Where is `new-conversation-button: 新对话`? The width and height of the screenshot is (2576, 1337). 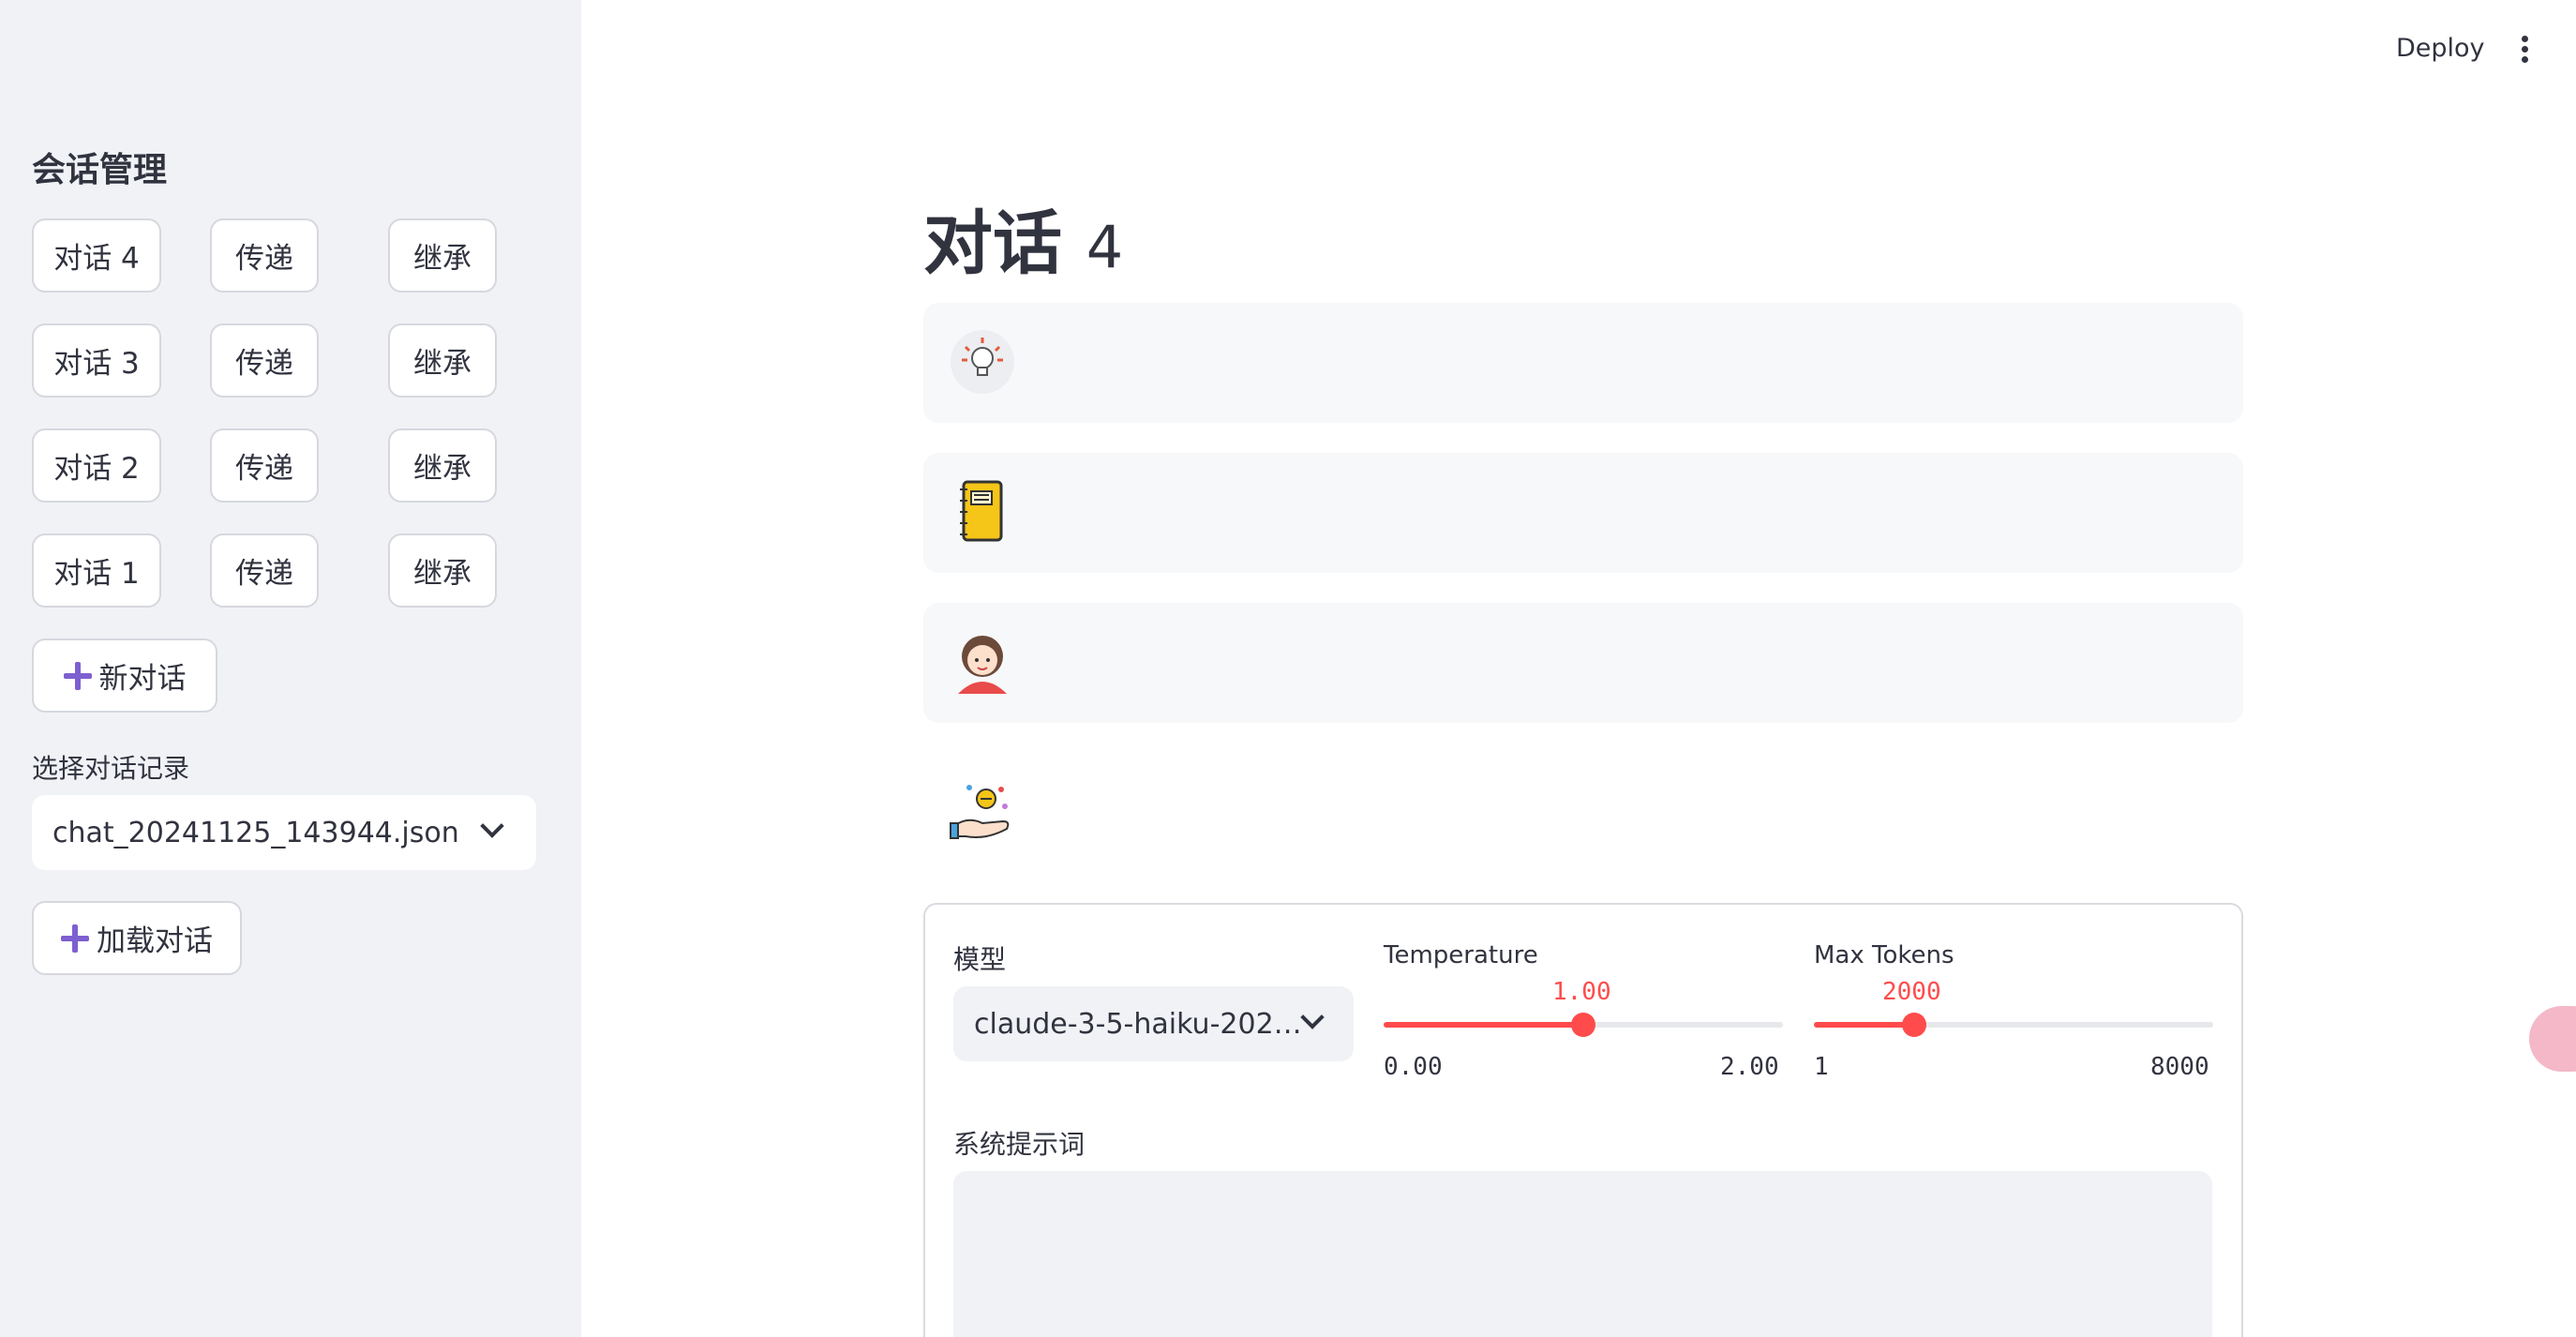 new-conversation-button: 新对话 is located at coordinates (125, 675).